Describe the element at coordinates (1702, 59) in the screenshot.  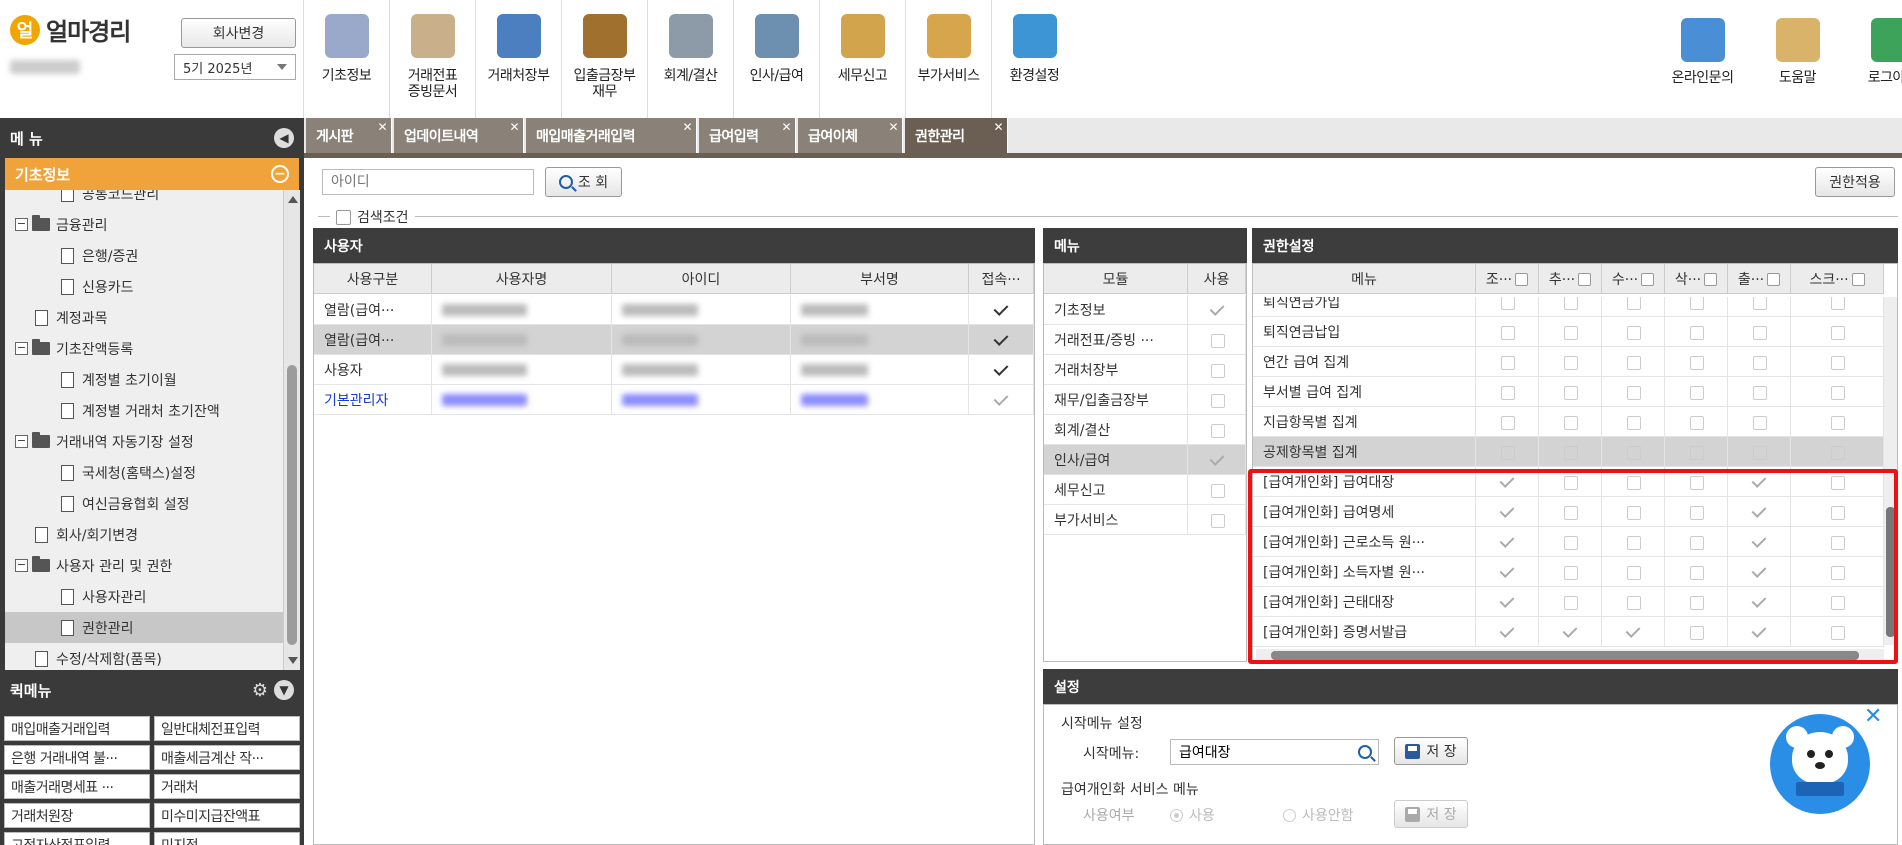
I see `toolbar-support-agent-button: 온라인문의` at that location.